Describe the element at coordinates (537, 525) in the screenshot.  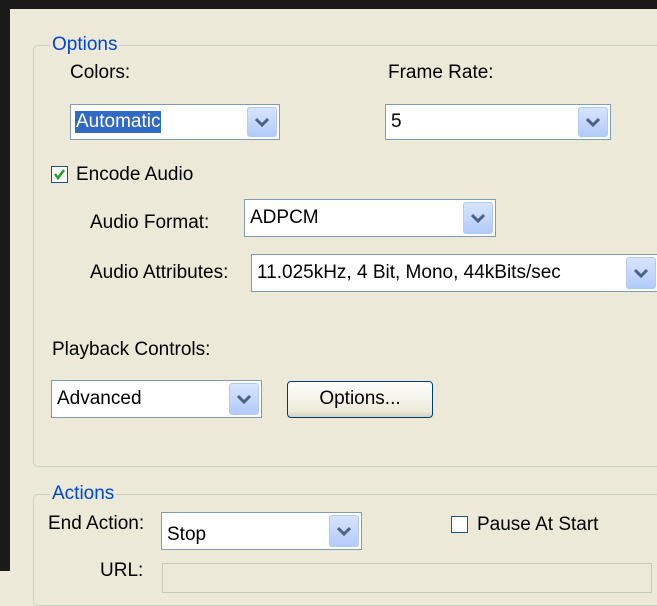
I see `pause-at-start-label: Pause At Start` at that location.